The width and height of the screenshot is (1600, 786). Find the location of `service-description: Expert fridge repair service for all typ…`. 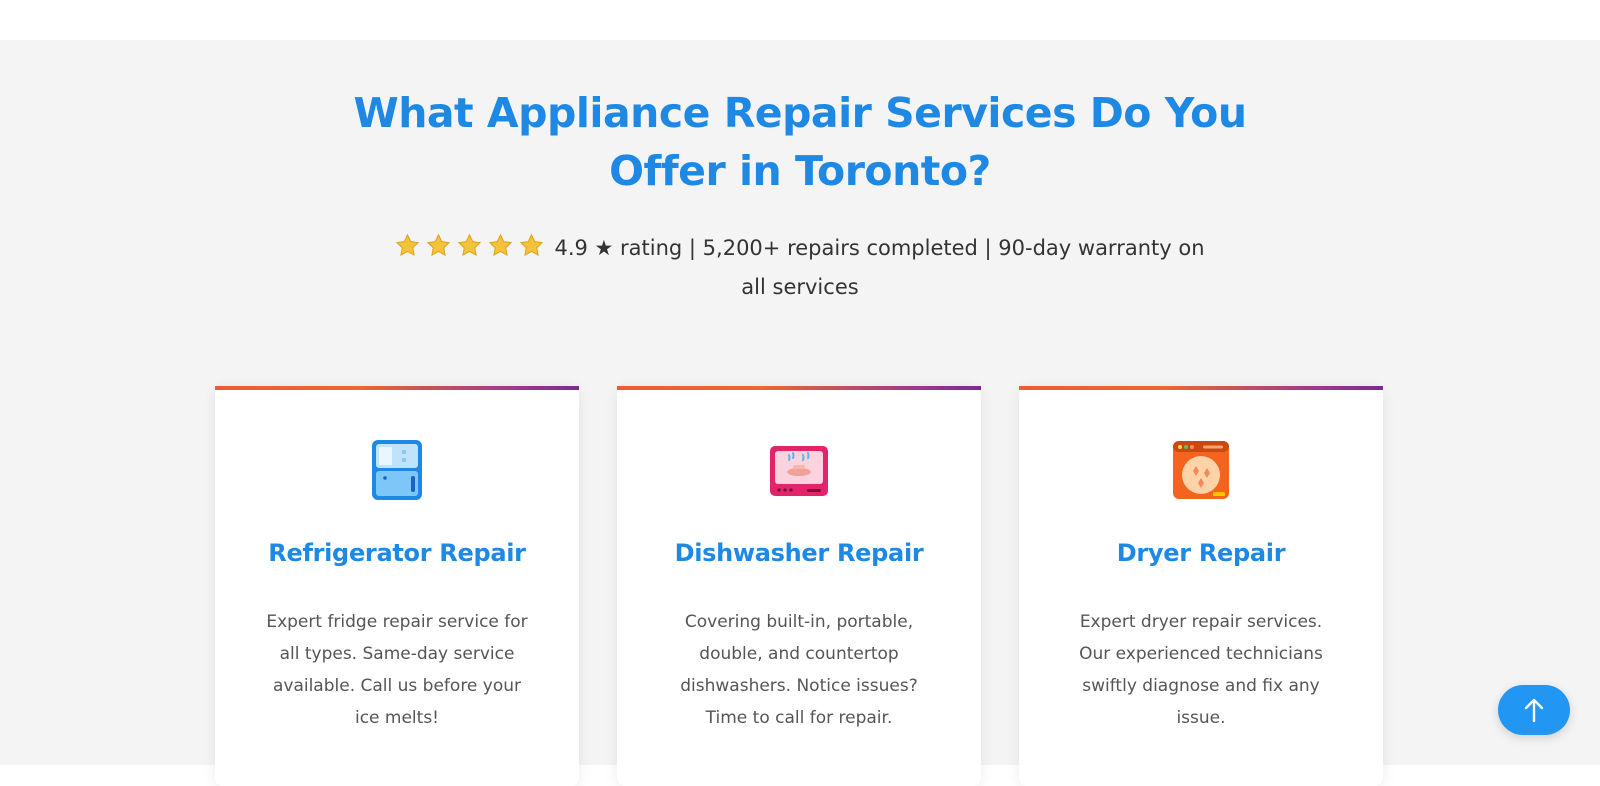

service-description: Expert fridge repair service for all typ… is located at coordinates (397, 670).